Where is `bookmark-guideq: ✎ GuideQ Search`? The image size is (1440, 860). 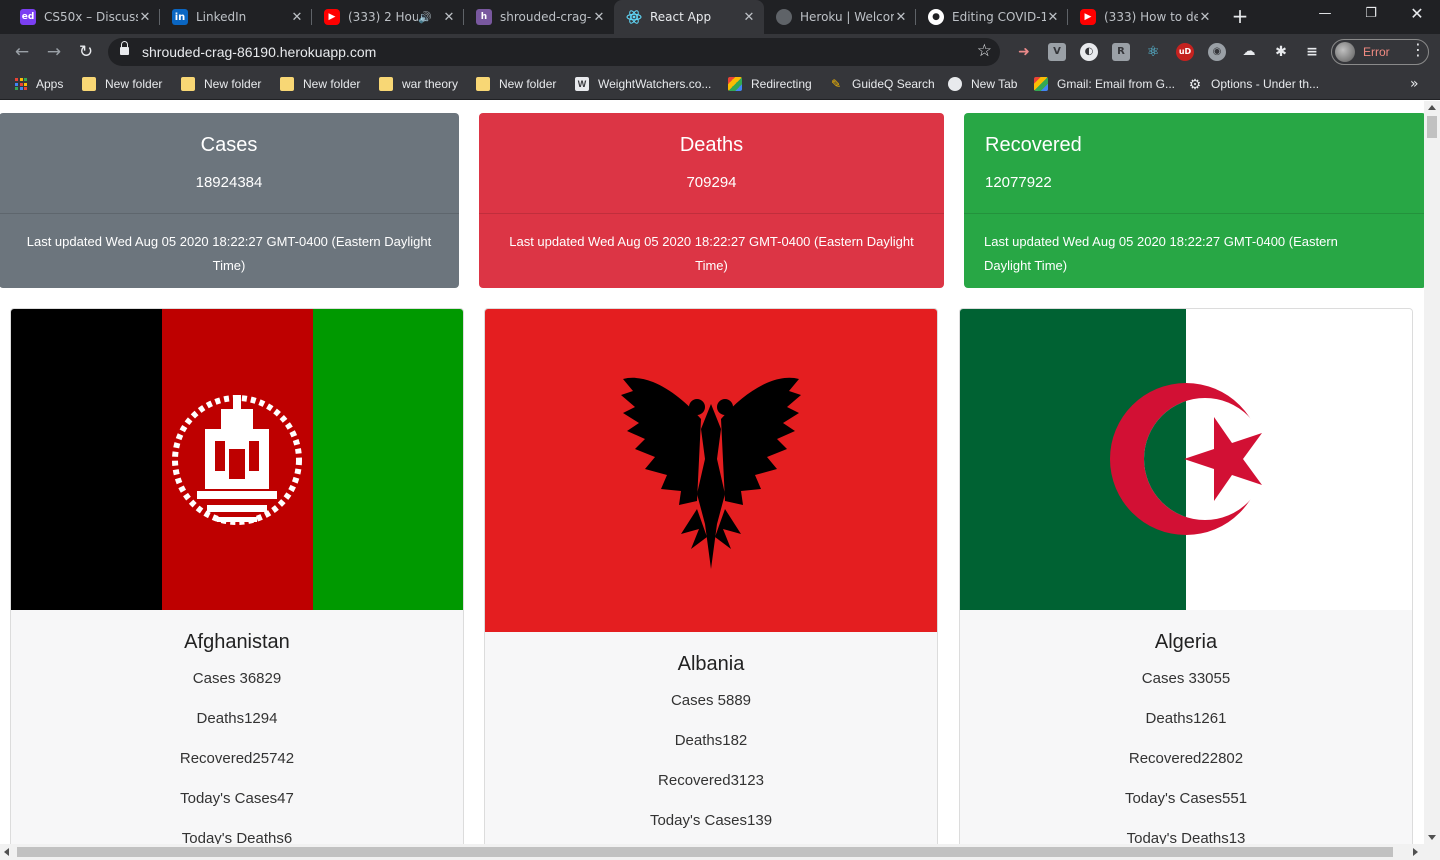 bookmark-guideq: ✎ GuideQ Search is located at coordinates (882, 84).